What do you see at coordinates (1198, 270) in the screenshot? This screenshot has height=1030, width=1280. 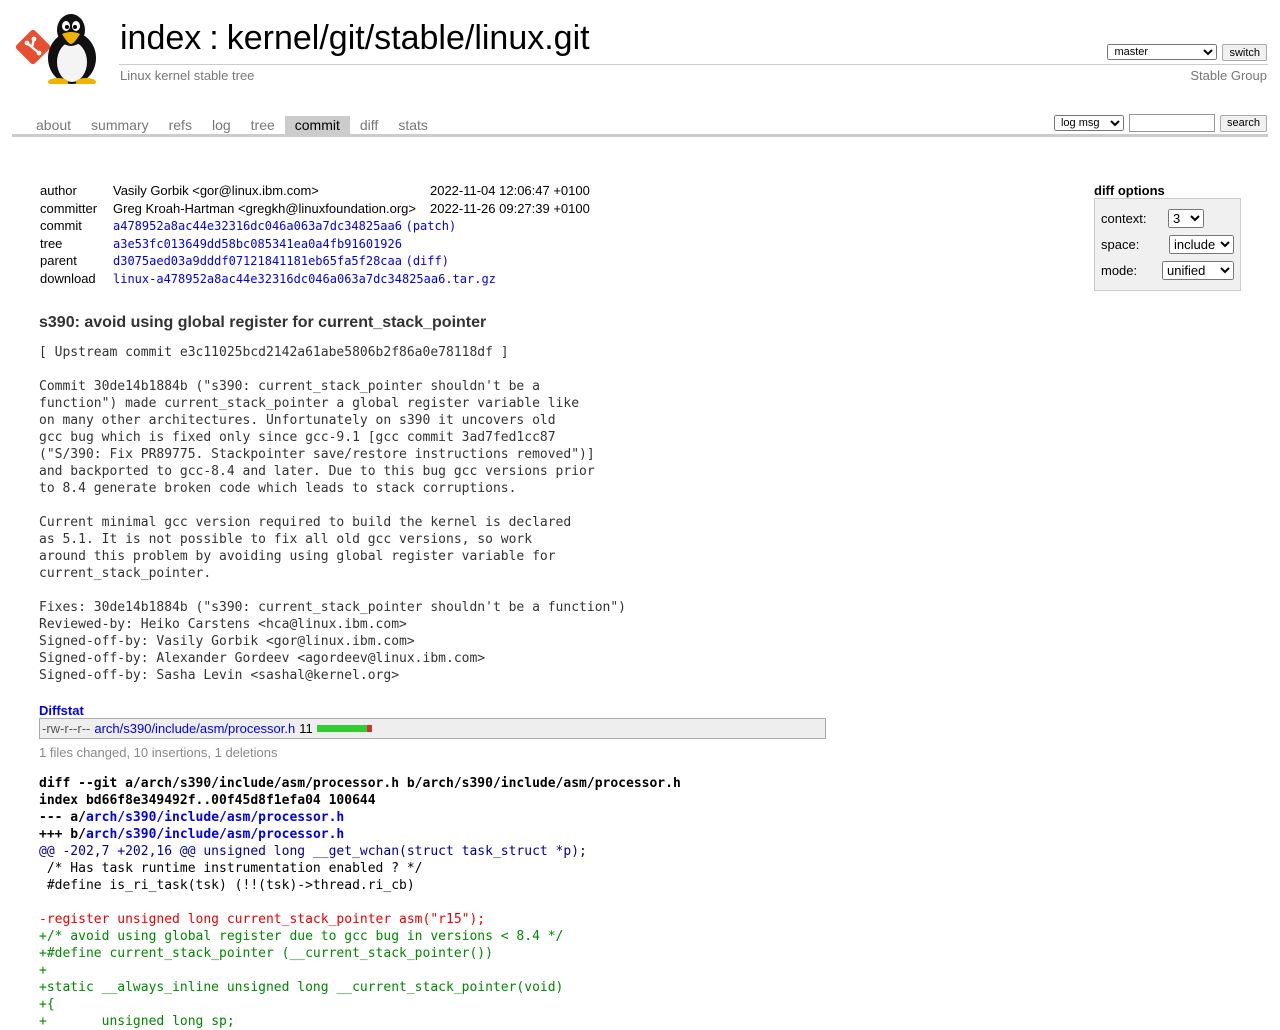 I see `mode-select: unified` at bounding box center [1198, 270].